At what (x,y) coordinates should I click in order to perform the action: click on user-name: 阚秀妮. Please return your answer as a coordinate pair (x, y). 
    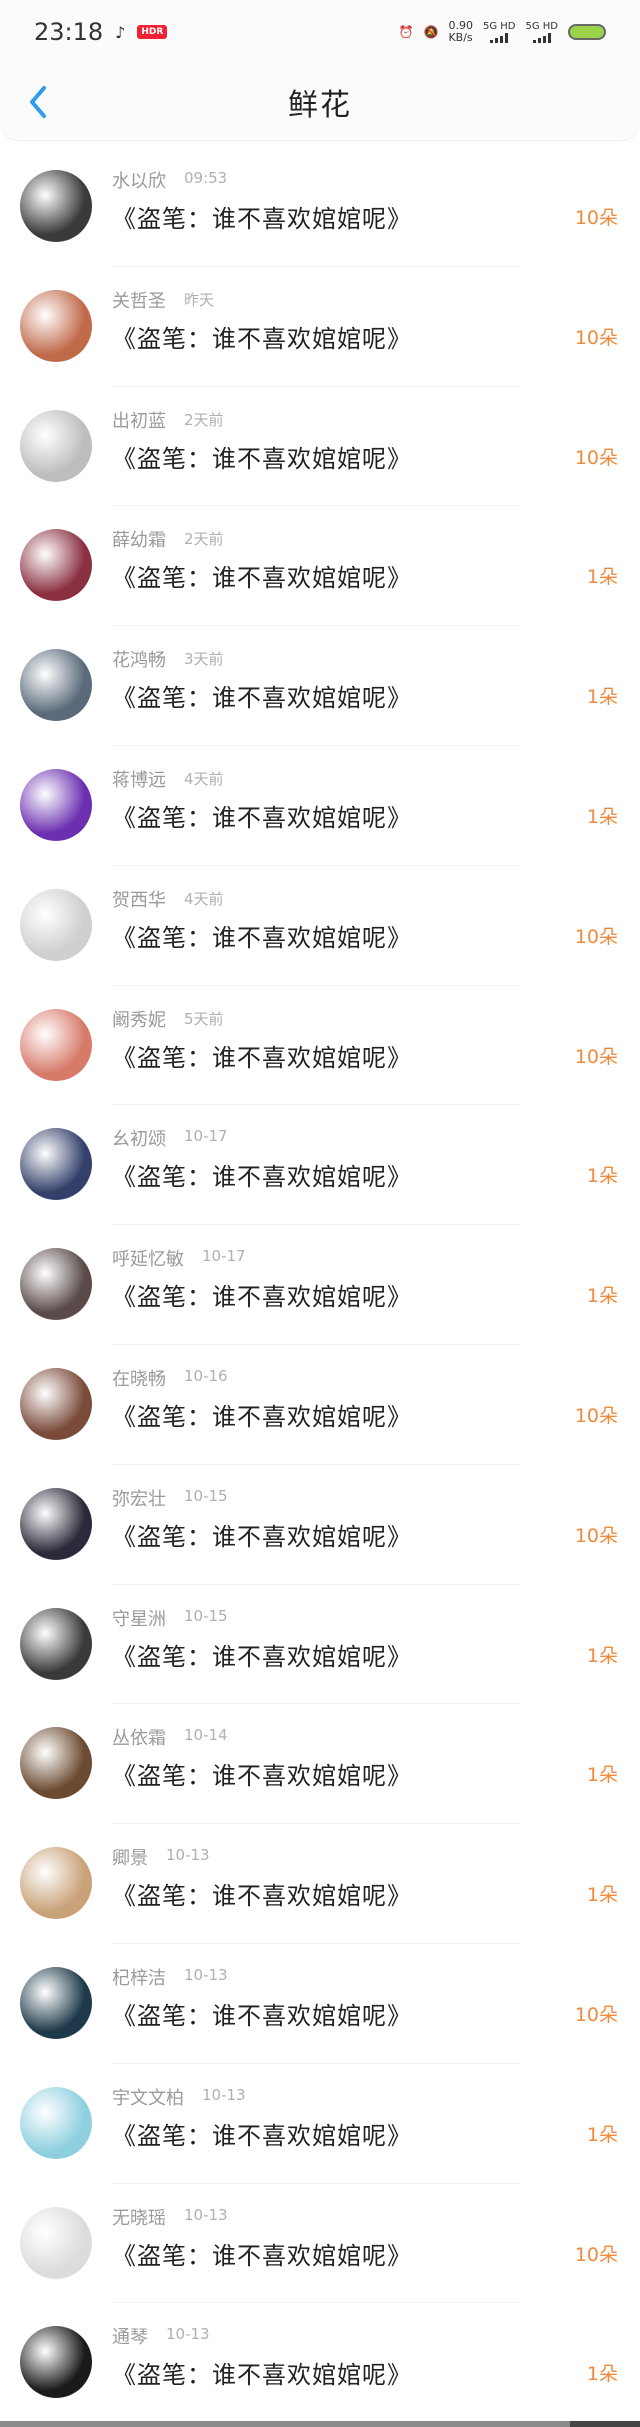
    Looking at the image, I should click on (139, 1019).